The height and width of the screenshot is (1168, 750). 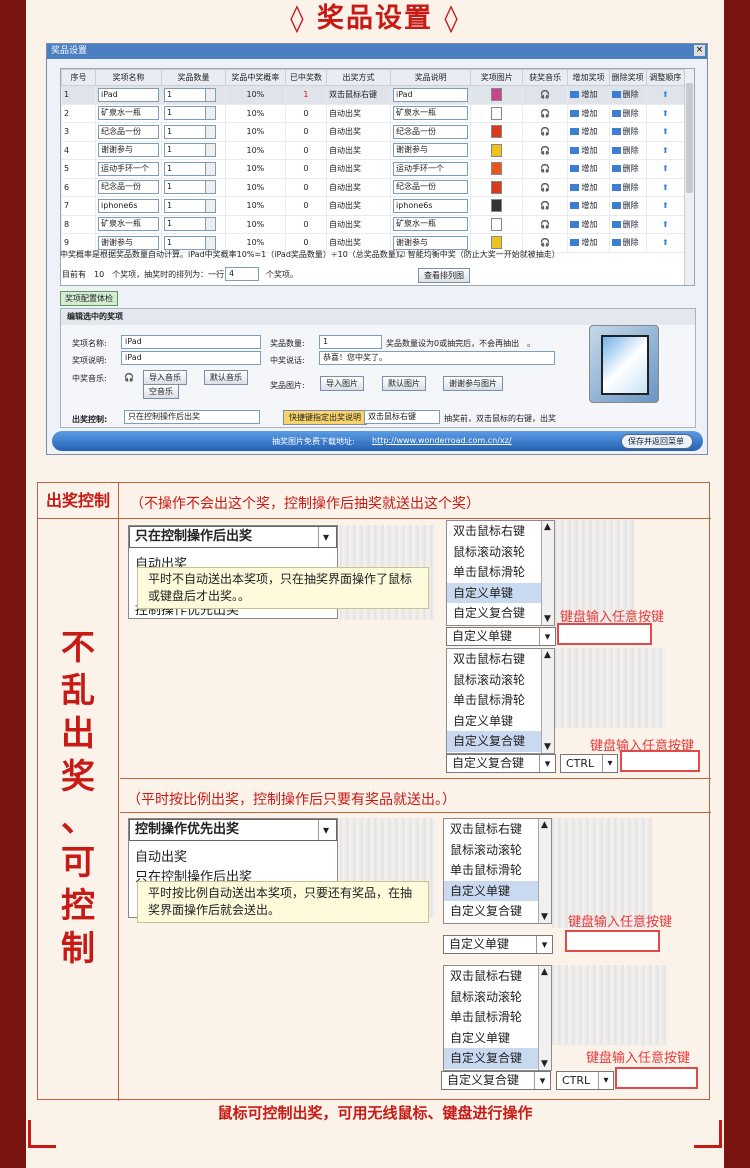 What do you see at coordinates (430, 113) in the screenshot?
I see `row-desc-input: 矿泉水一瓶` at bounding box center [430, 113].